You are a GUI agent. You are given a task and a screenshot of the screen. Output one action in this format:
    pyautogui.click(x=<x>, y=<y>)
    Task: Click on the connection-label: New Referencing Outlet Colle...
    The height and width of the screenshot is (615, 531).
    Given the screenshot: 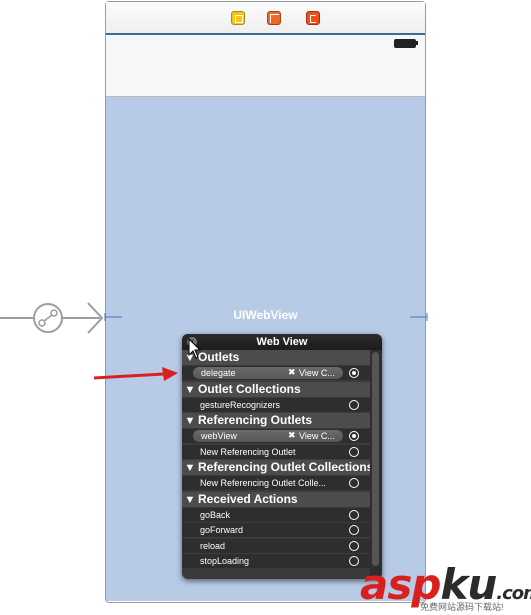 What is the action you would take?
    pyautogui.click(x=263, y=483)
    